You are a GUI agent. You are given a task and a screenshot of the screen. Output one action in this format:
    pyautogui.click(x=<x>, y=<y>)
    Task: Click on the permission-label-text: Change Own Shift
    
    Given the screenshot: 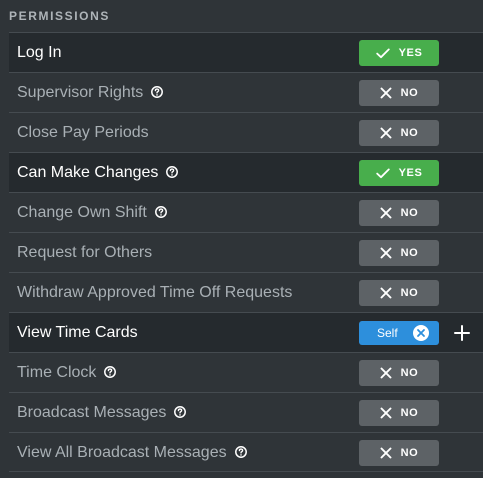 What is the action you would take?
    pyautogui.click(x=82, y=212)
    